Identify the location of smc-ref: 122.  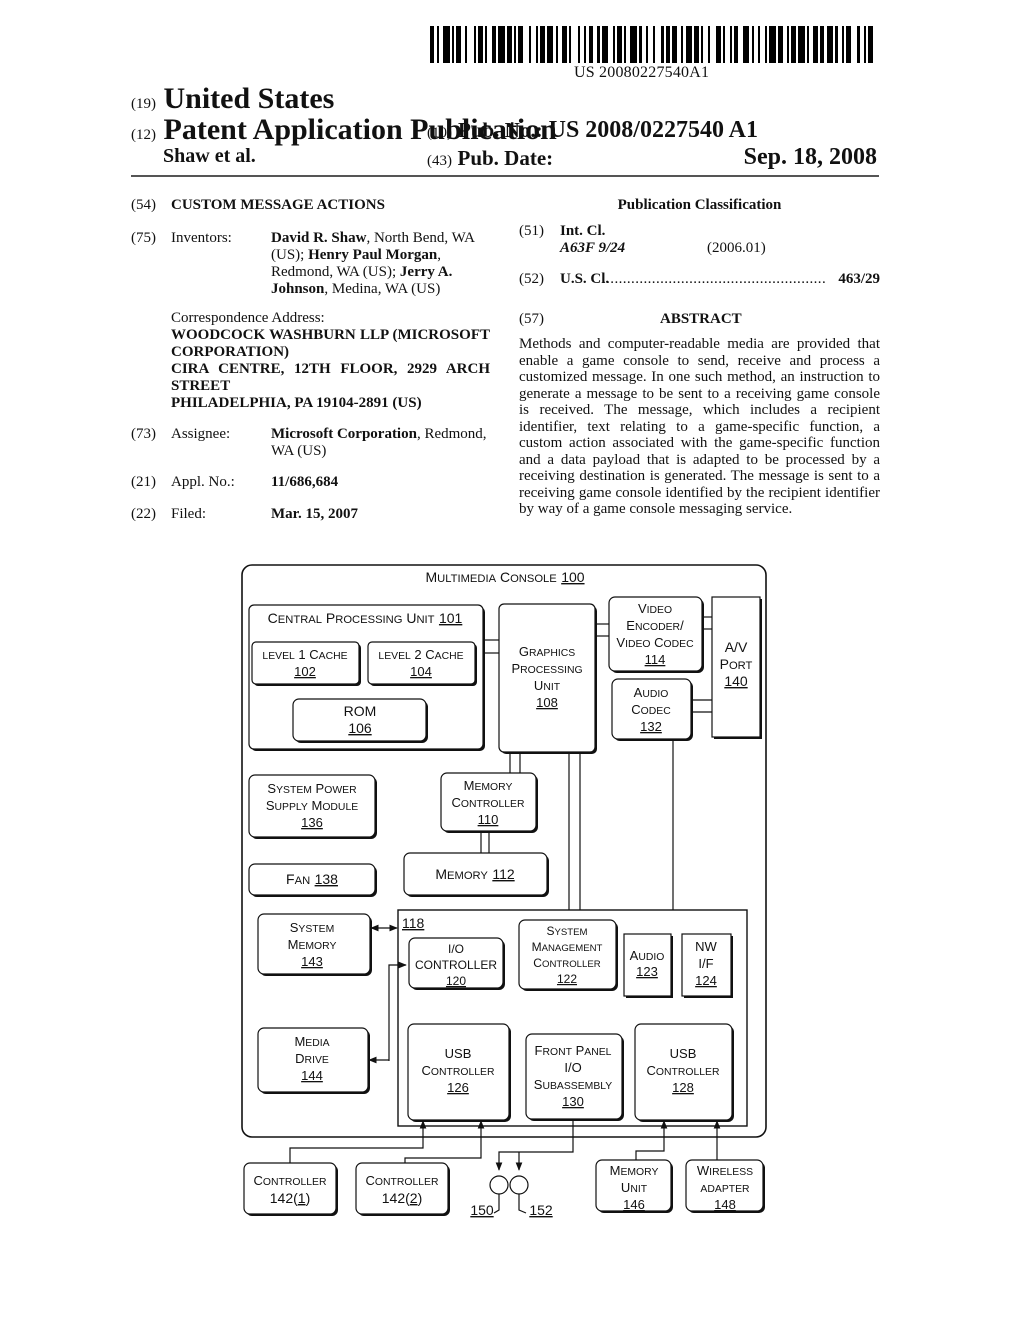
(567, 979).